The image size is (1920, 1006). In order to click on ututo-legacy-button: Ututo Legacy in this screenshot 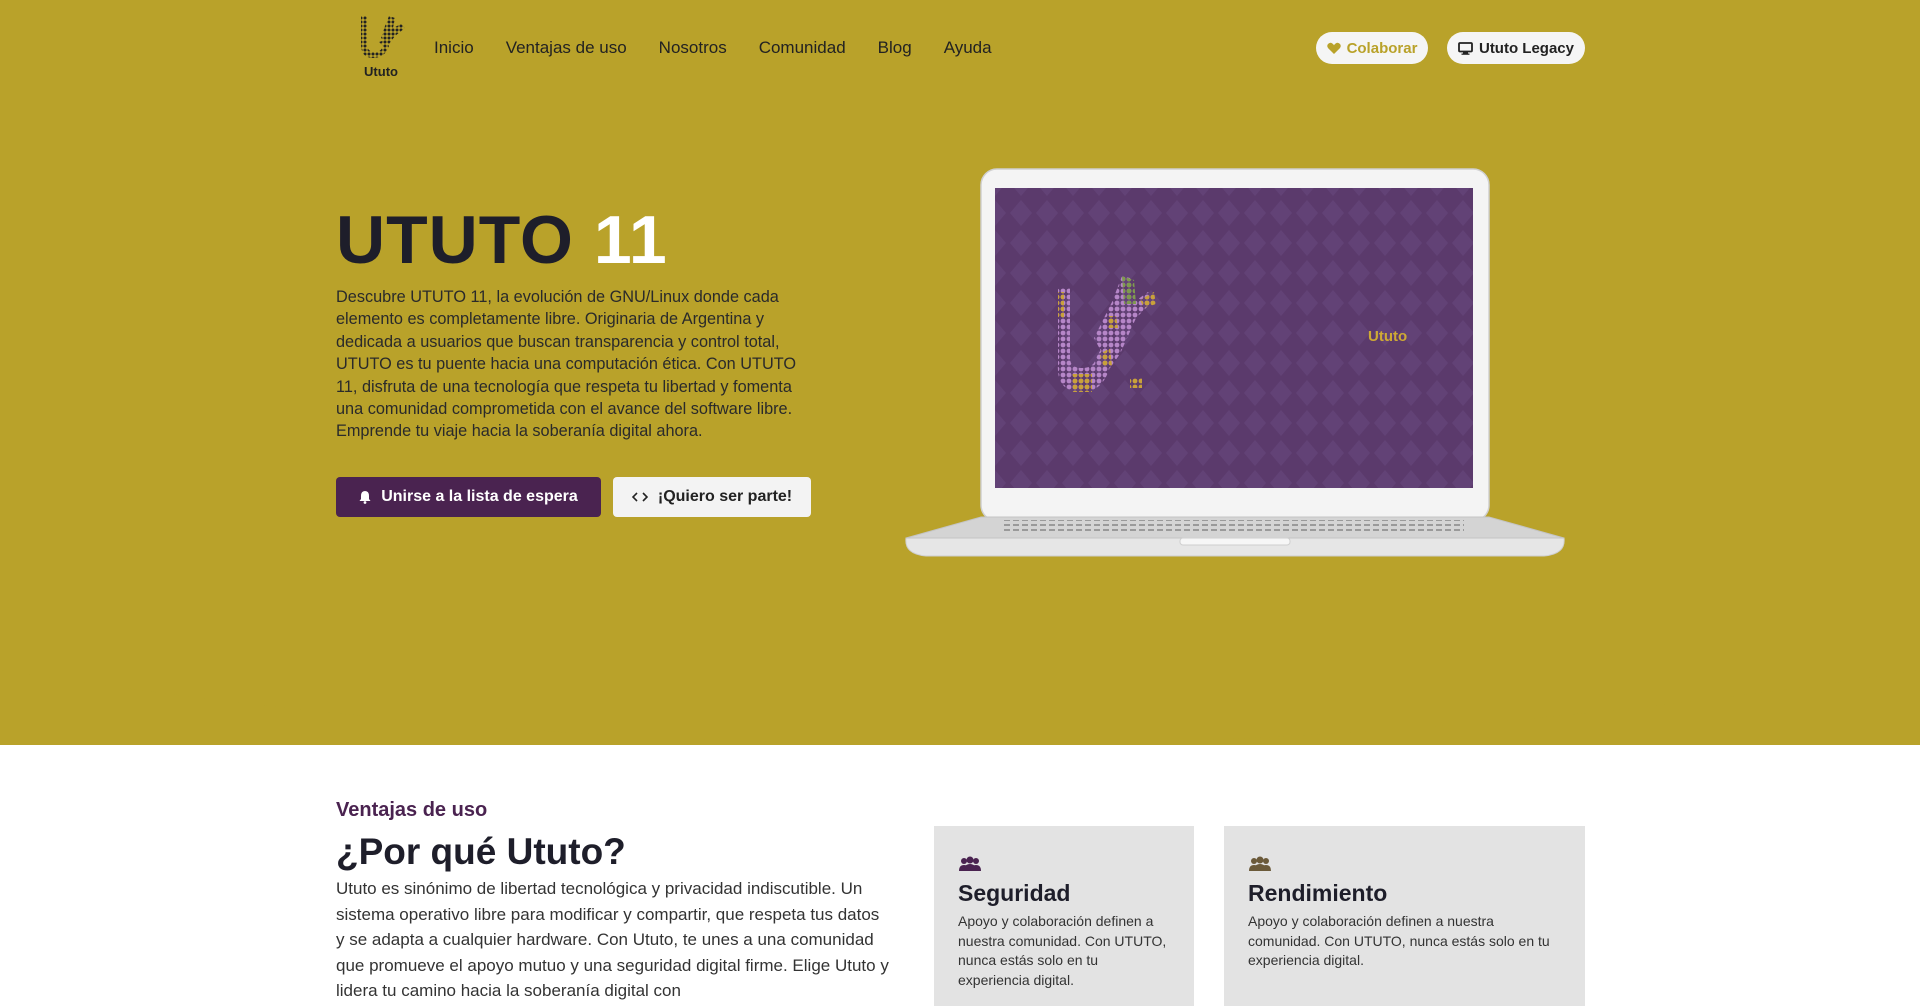, I will do `click(1516, 48)`.